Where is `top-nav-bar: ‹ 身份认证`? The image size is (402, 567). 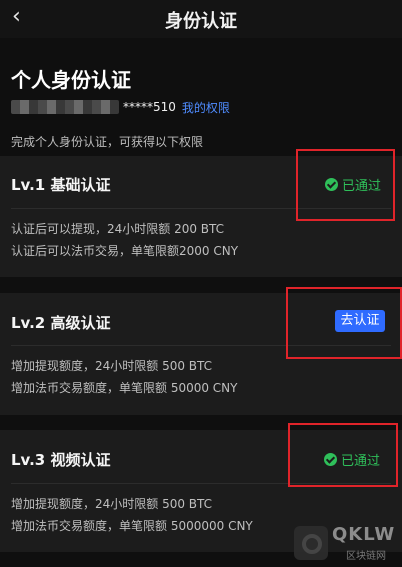
top-nav-bar: ‹ 身份认证 is located at coordinates (201, 19).